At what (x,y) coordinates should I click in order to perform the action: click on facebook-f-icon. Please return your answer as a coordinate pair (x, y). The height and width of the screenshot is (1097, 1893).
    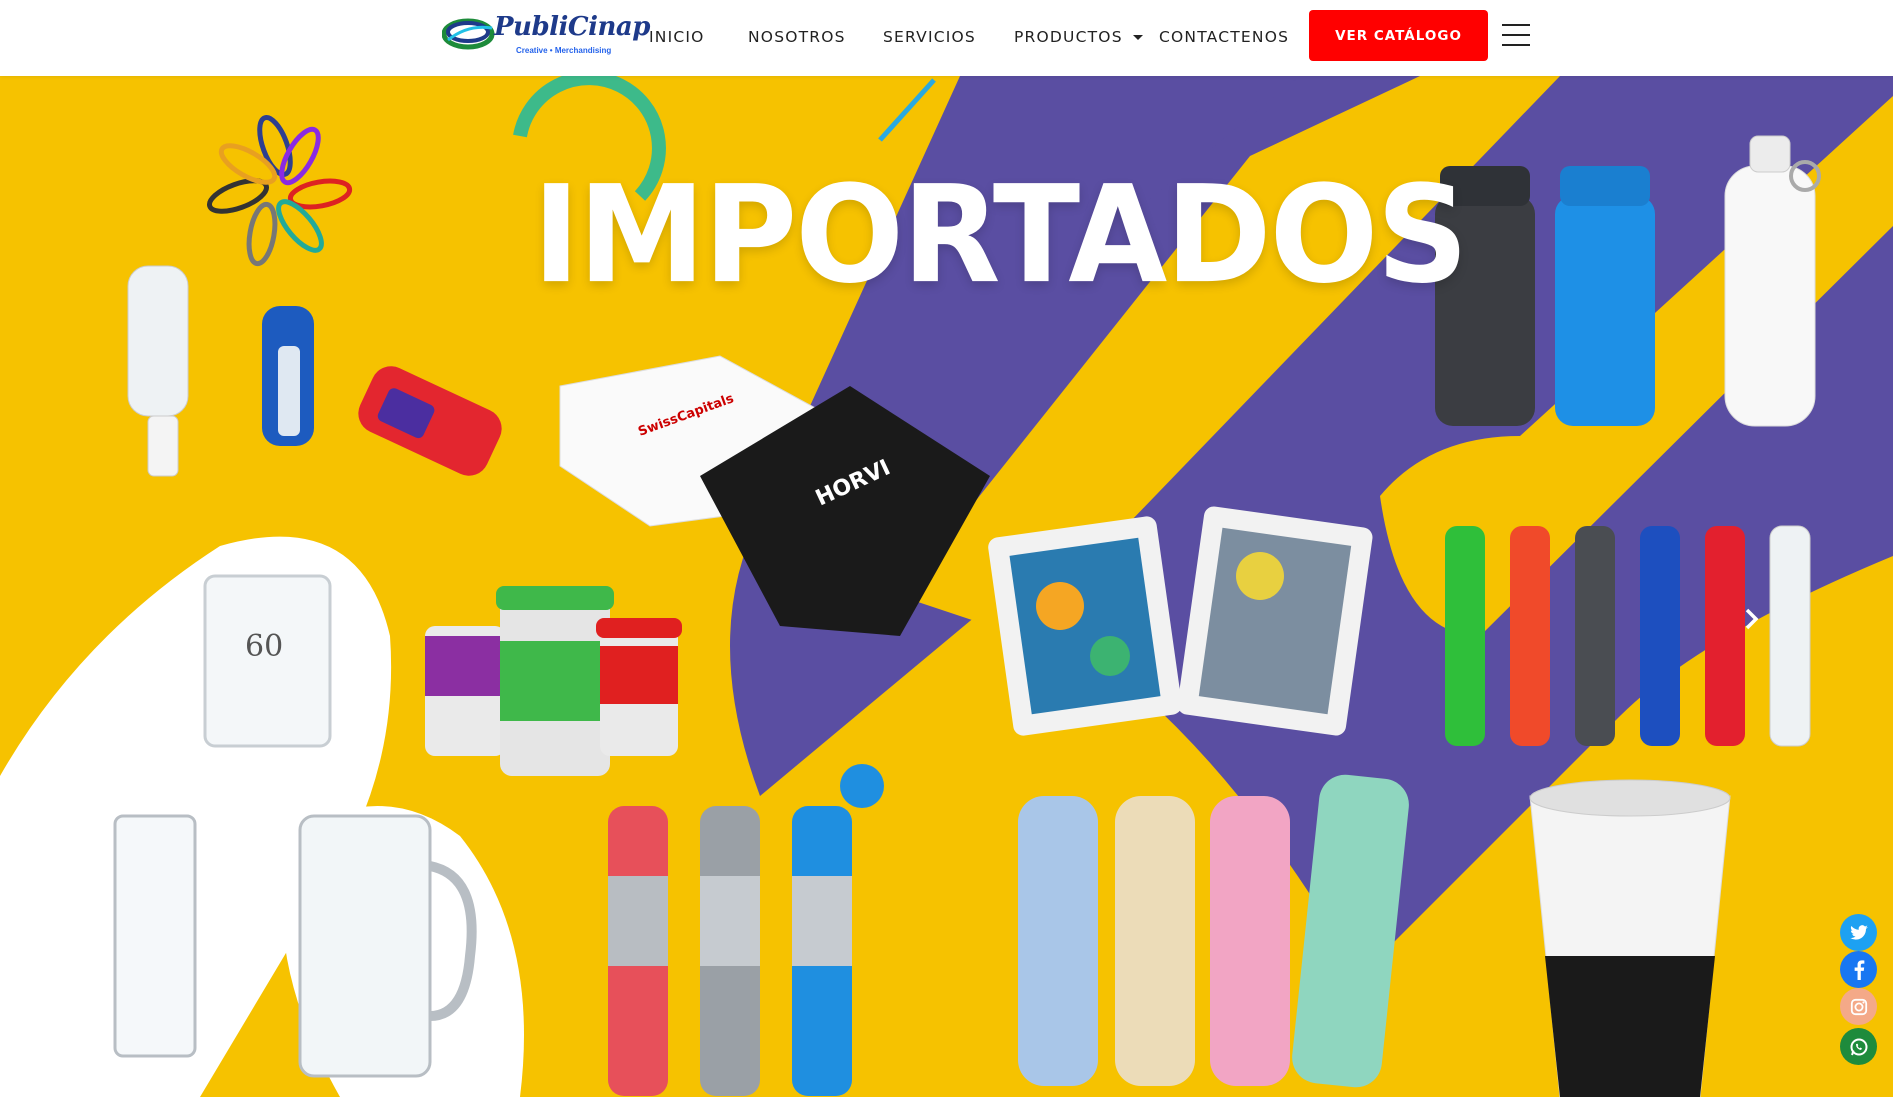
    Looking at the image, I should click on (1859, 969).